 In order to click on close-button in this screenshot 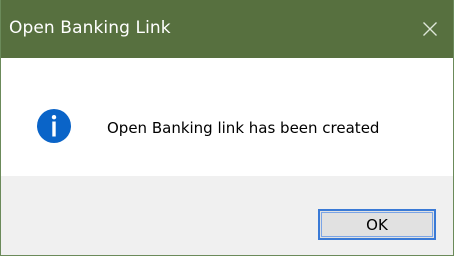, I will do `click(430, 29)`.